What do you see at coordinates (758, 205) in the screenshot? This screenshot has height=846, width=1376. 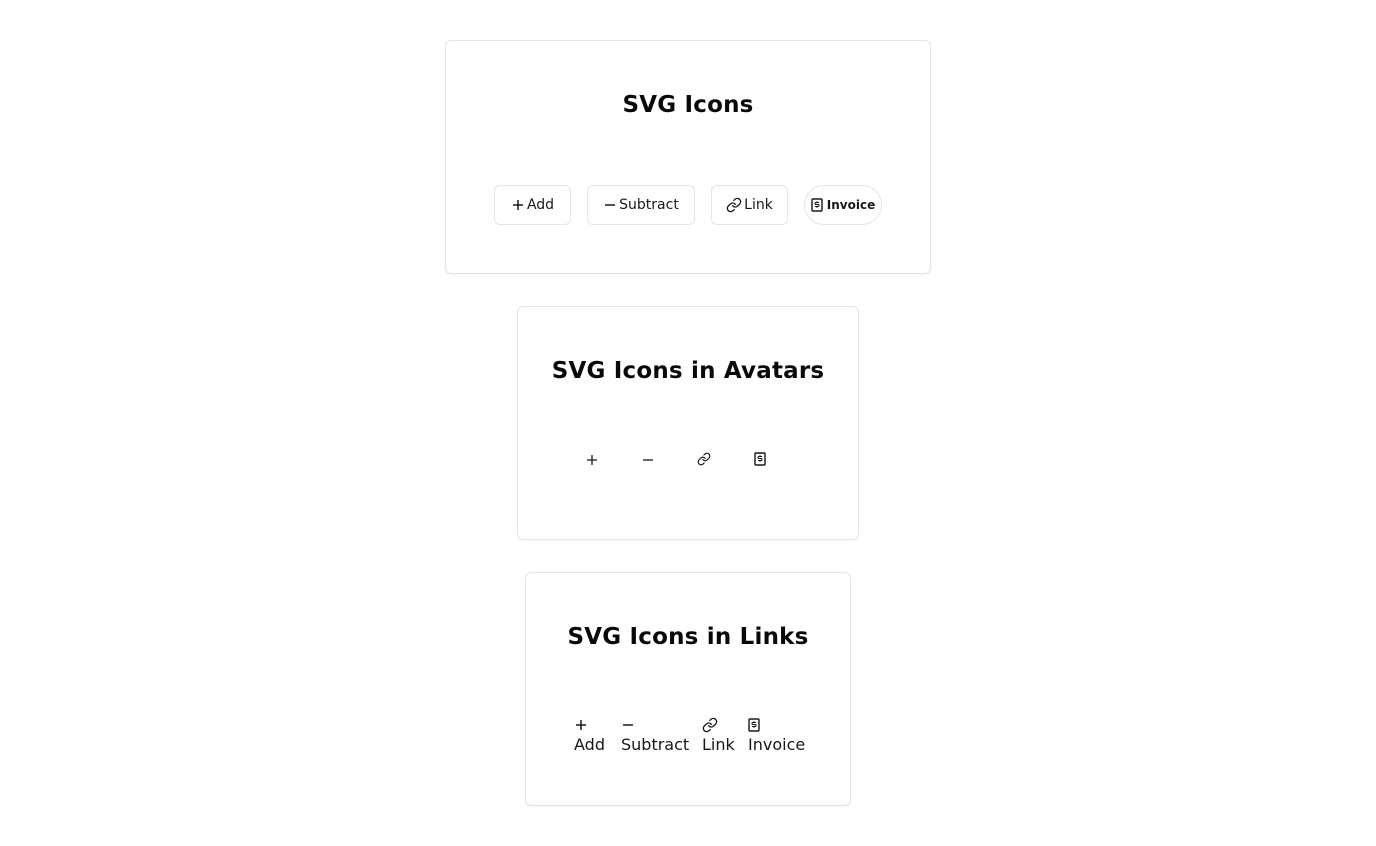 I see `link-button-label: Link` at bounding box center [758, 205].